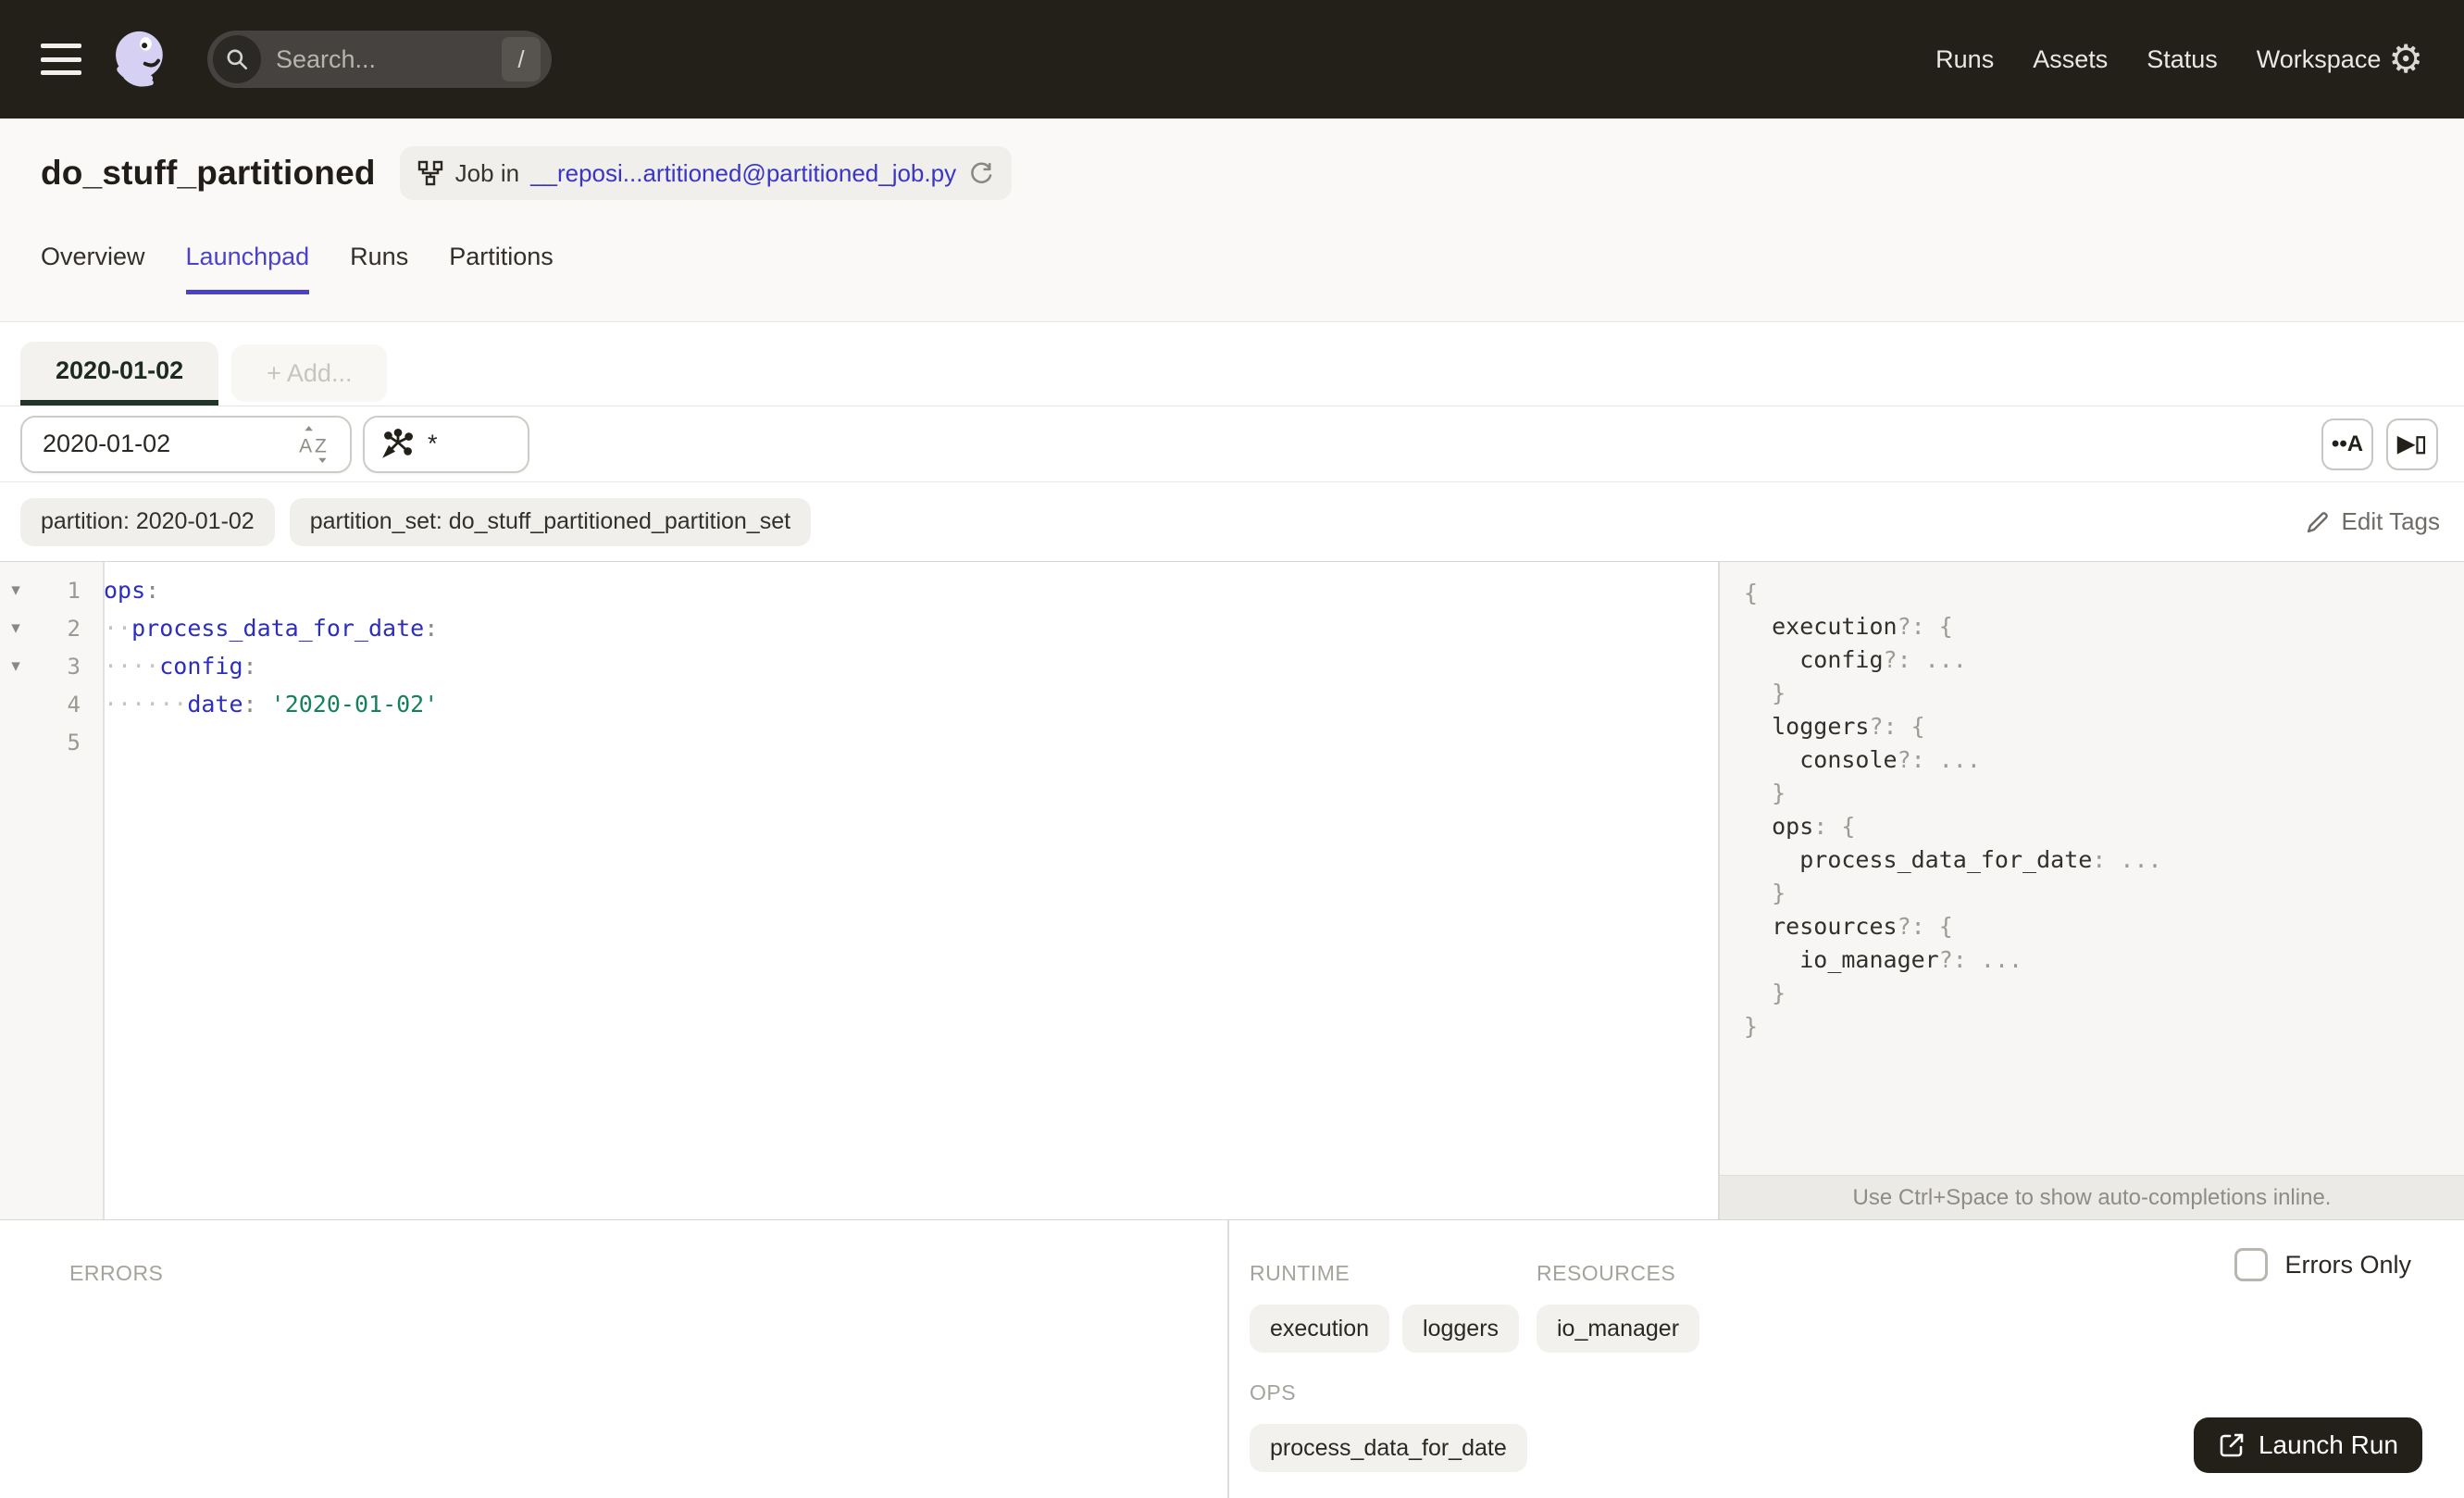 This screenshot has height=1498, width=2464. What do you see at coordinates (132, 666) in the screenshot?
I see `code-token: ····` at bounding box center [132, 666].